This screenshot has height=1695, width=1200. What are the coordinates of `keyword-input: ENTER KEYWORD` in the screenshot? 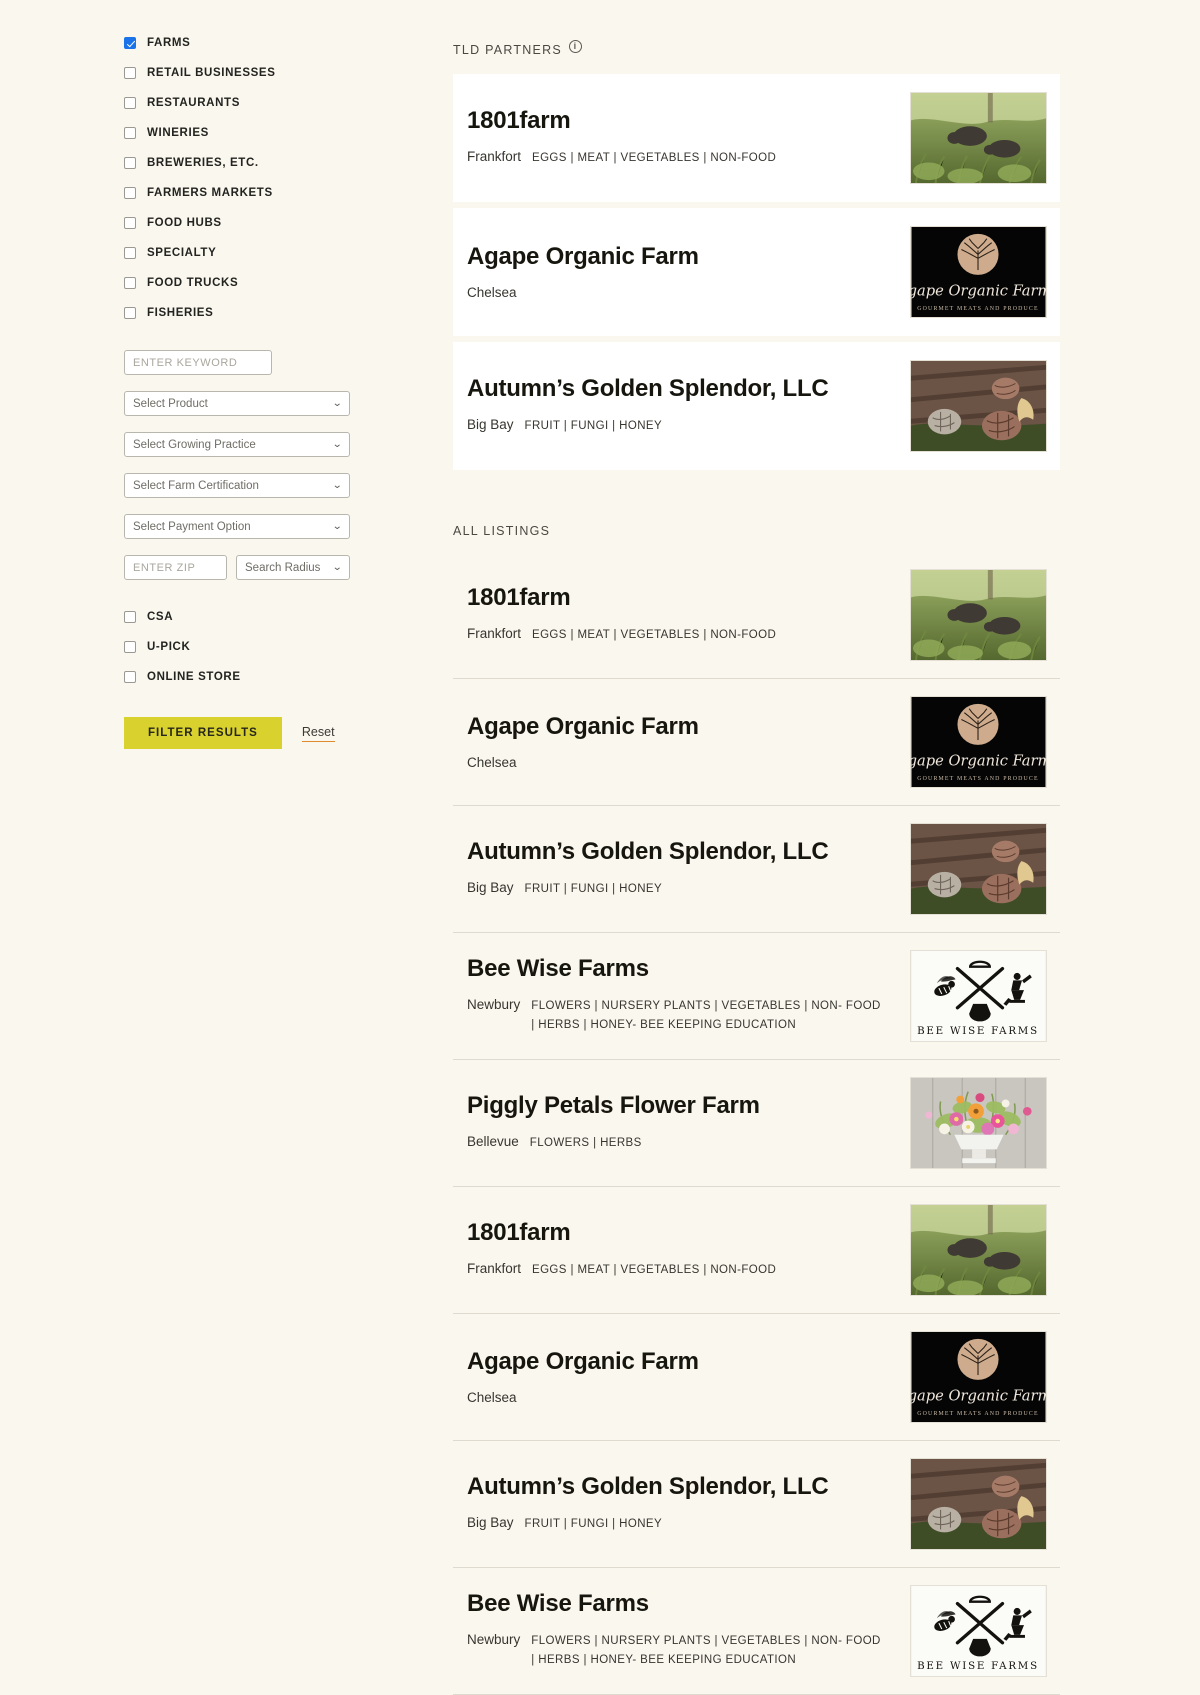 It's located at (198, 362).